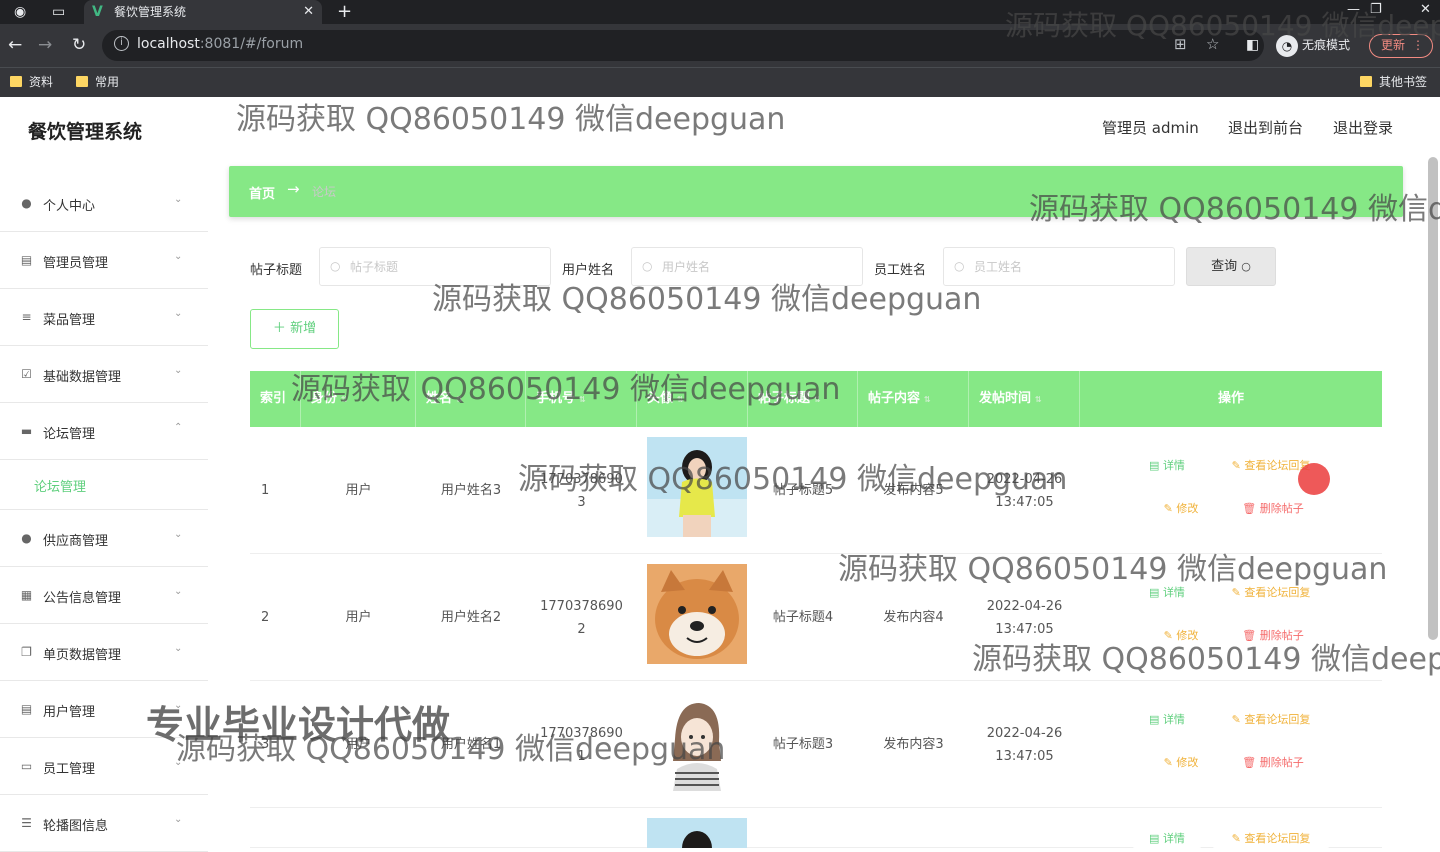  I want to click on title-filter-label: 帖子标题, so click(276, 270).